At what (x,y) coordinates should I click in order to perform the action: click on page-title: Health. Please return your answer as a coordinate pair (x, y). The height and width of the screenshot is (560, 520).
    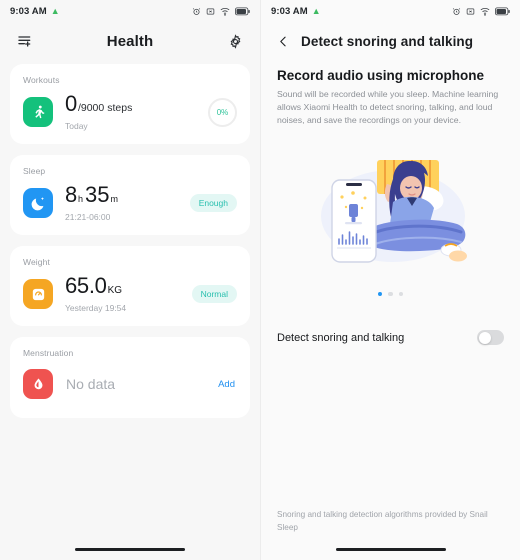
    Looking at the image, I should click on (130, 41).